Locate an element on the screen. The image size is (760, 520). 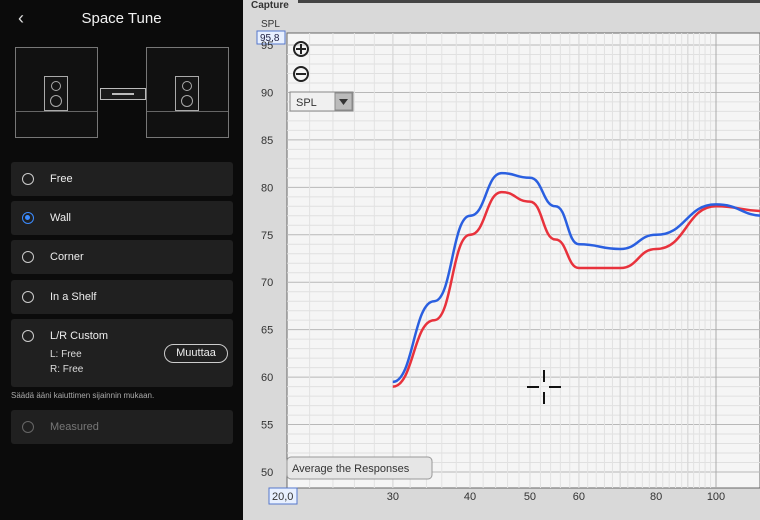
x-tick-label: 80 is located at coordinates (656, 497).